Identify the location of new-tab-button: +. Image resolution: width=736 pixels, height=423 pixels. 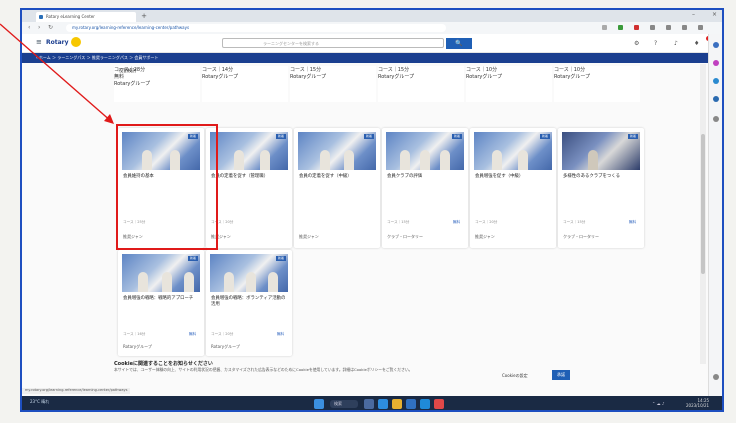
(144, 16).